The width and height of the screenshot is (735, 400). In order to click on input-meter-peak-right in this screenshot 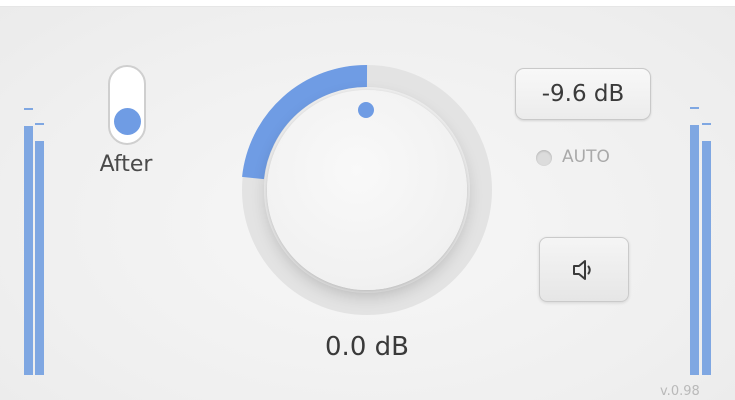, I will do `click(39, 124)`.